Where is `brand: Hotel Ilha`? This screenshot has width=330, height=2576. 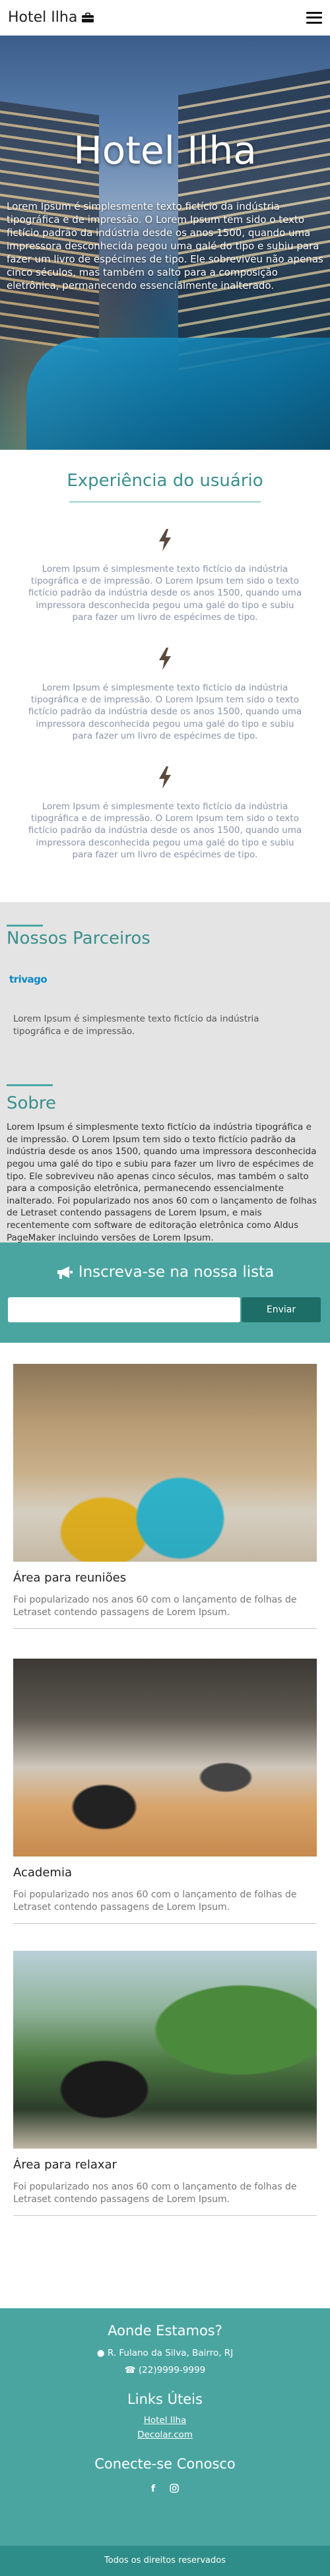 brand: Hotel Ilha is located at coordinates (51, 17).